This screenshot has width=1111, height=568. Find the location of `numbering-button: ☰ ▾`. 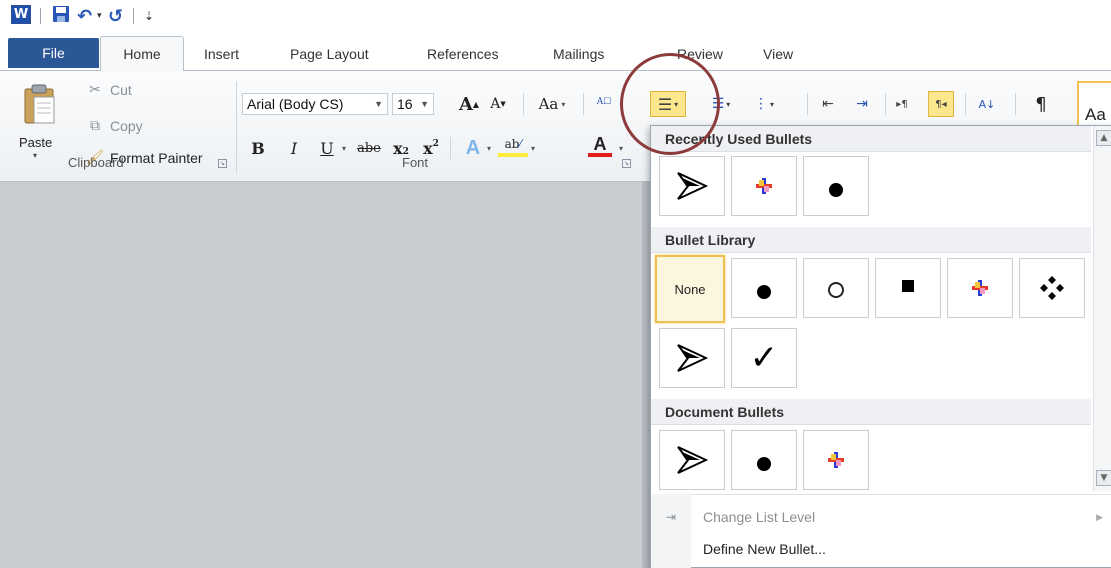

numbering-button: ☰ ▾ is located at coordinates (721, 104).